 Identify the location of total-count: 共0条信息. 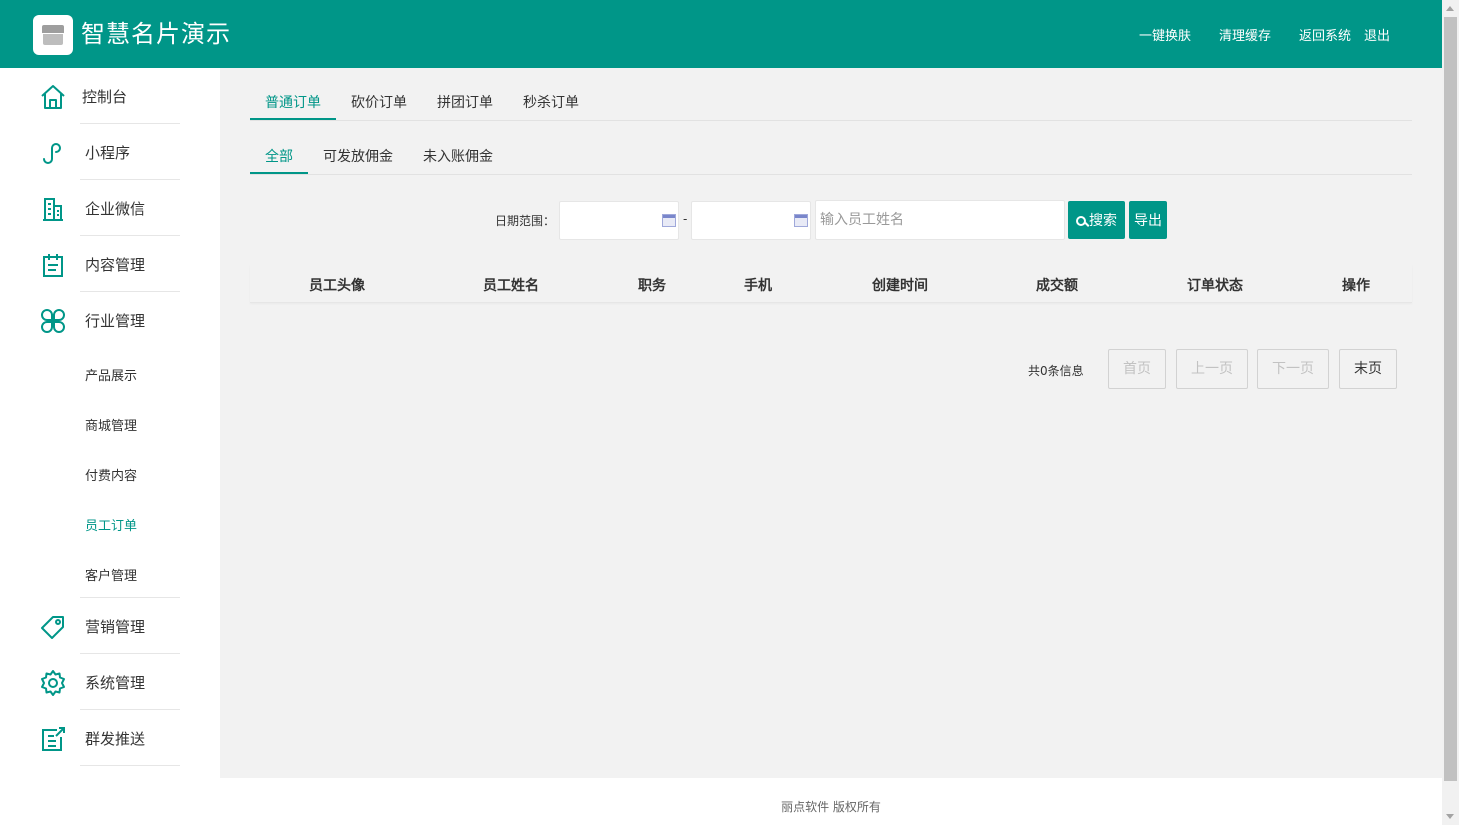
(1056, 371).